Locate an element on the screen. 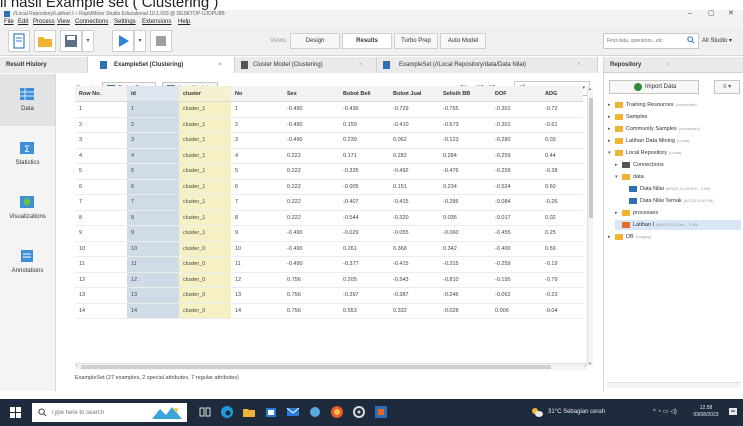  scroll-left-icon: ‹ is located at coordinates (77, 366).